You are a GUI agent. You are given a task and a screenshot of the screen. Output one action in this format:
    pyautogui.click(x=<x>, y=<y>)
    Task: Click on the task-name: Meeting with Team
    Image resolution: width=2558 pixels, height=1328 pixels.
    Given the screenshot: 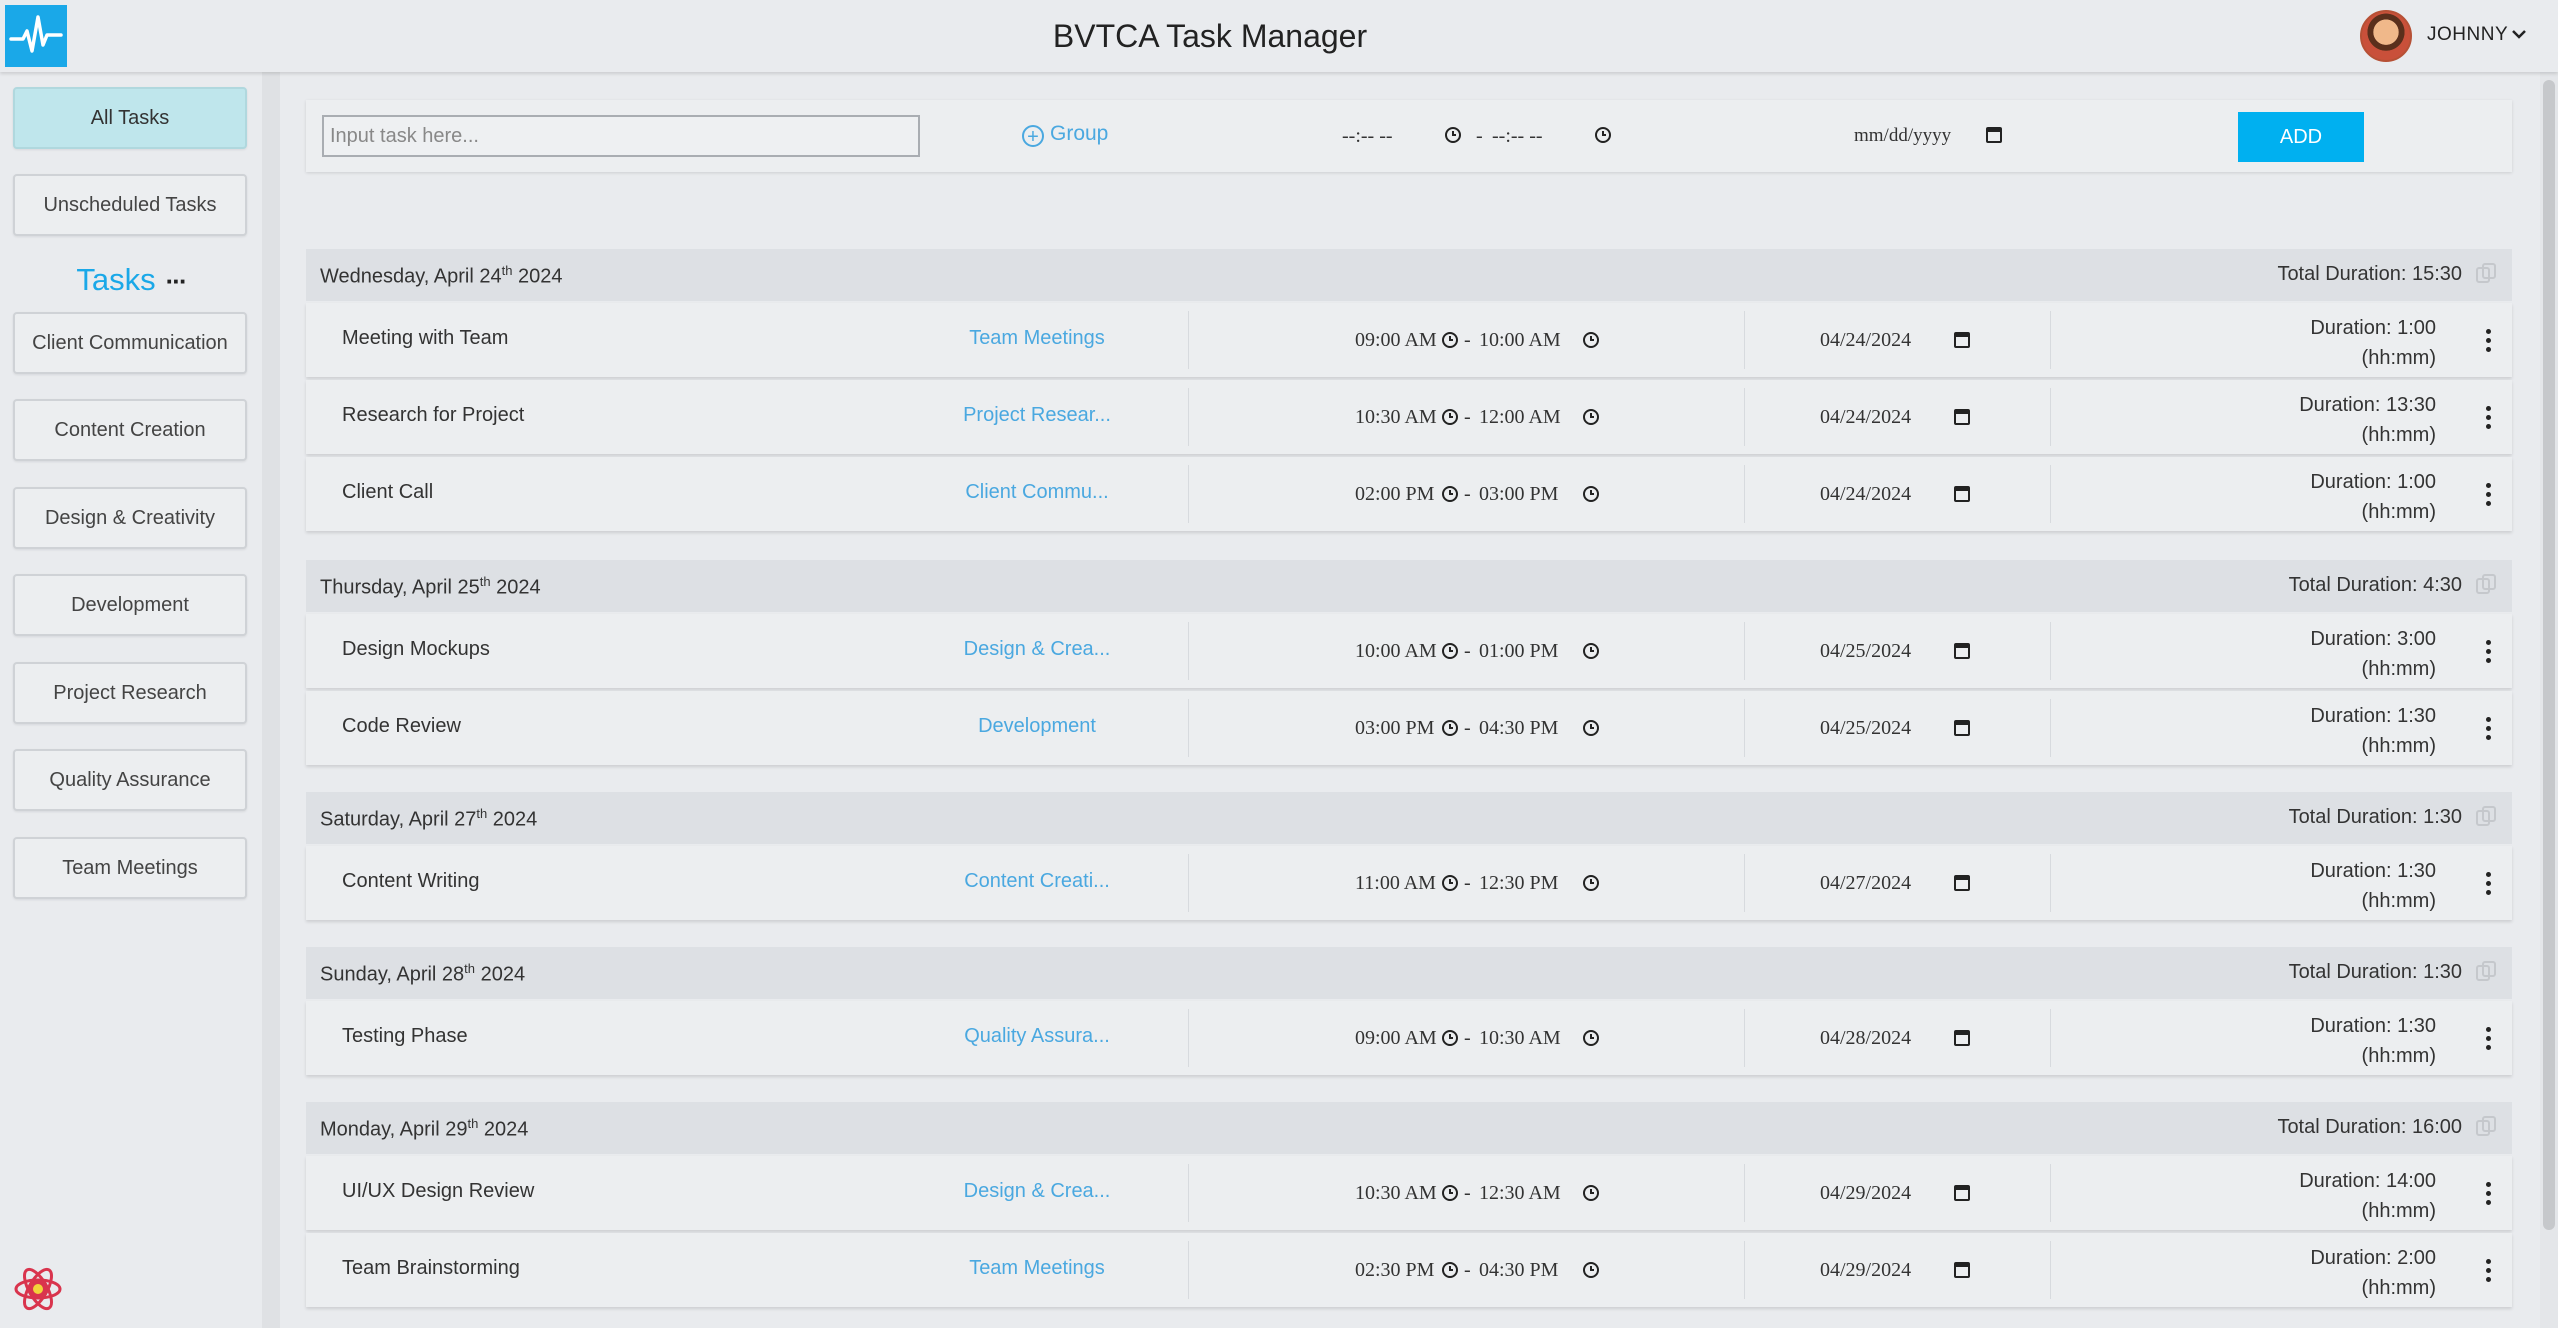 What is the action you would take?
    pyautogui.click(x=425, y=338)
    